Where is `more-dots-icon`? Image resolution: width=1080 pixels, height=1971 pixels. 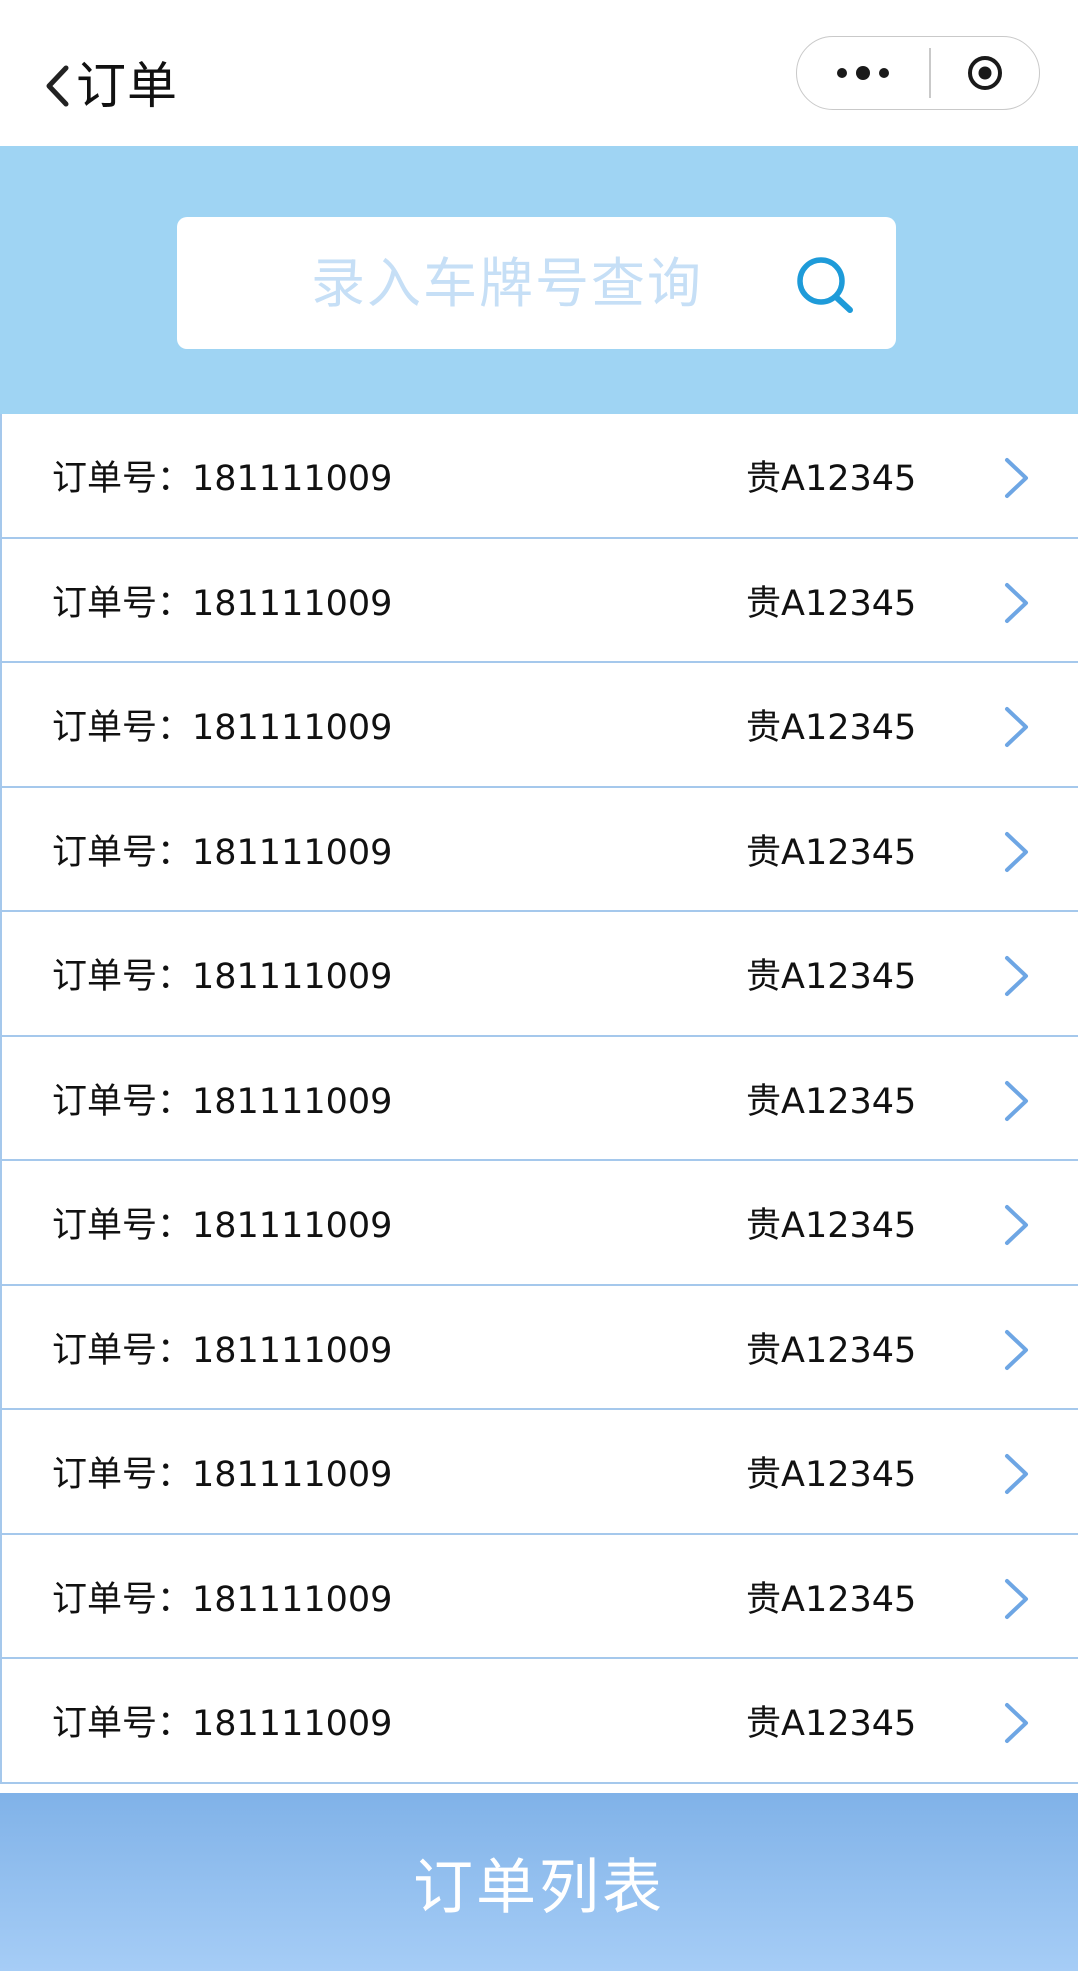
more-dots-icon is located at coordinates (863, 73).